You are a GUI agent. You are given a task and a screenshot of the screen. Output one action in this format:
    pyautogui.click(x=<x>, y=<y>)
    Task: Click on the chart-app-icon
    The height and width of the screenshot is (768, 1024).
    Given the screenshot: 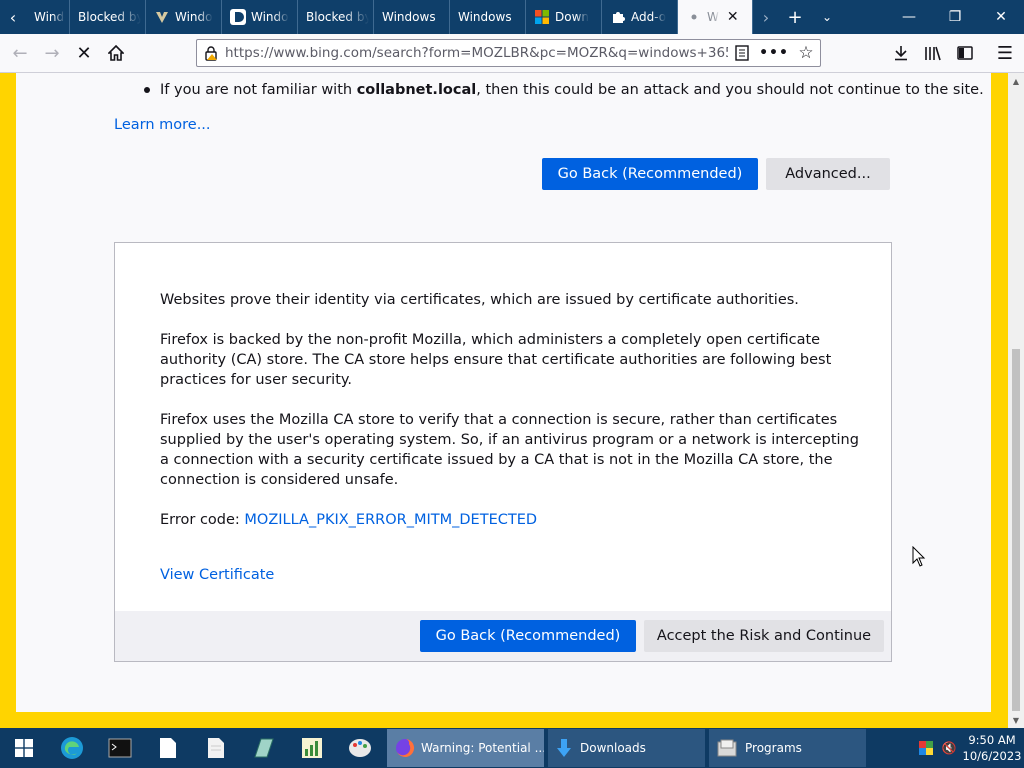 What is the action you would take?
    pyautogui.click(x=312, y=748)
    